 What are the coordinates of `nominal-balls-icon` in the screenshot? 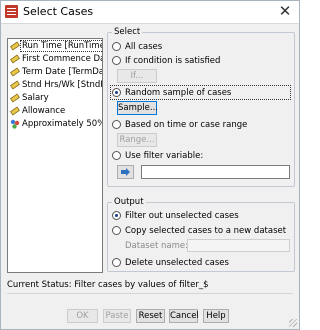 It's located at (15, 124).